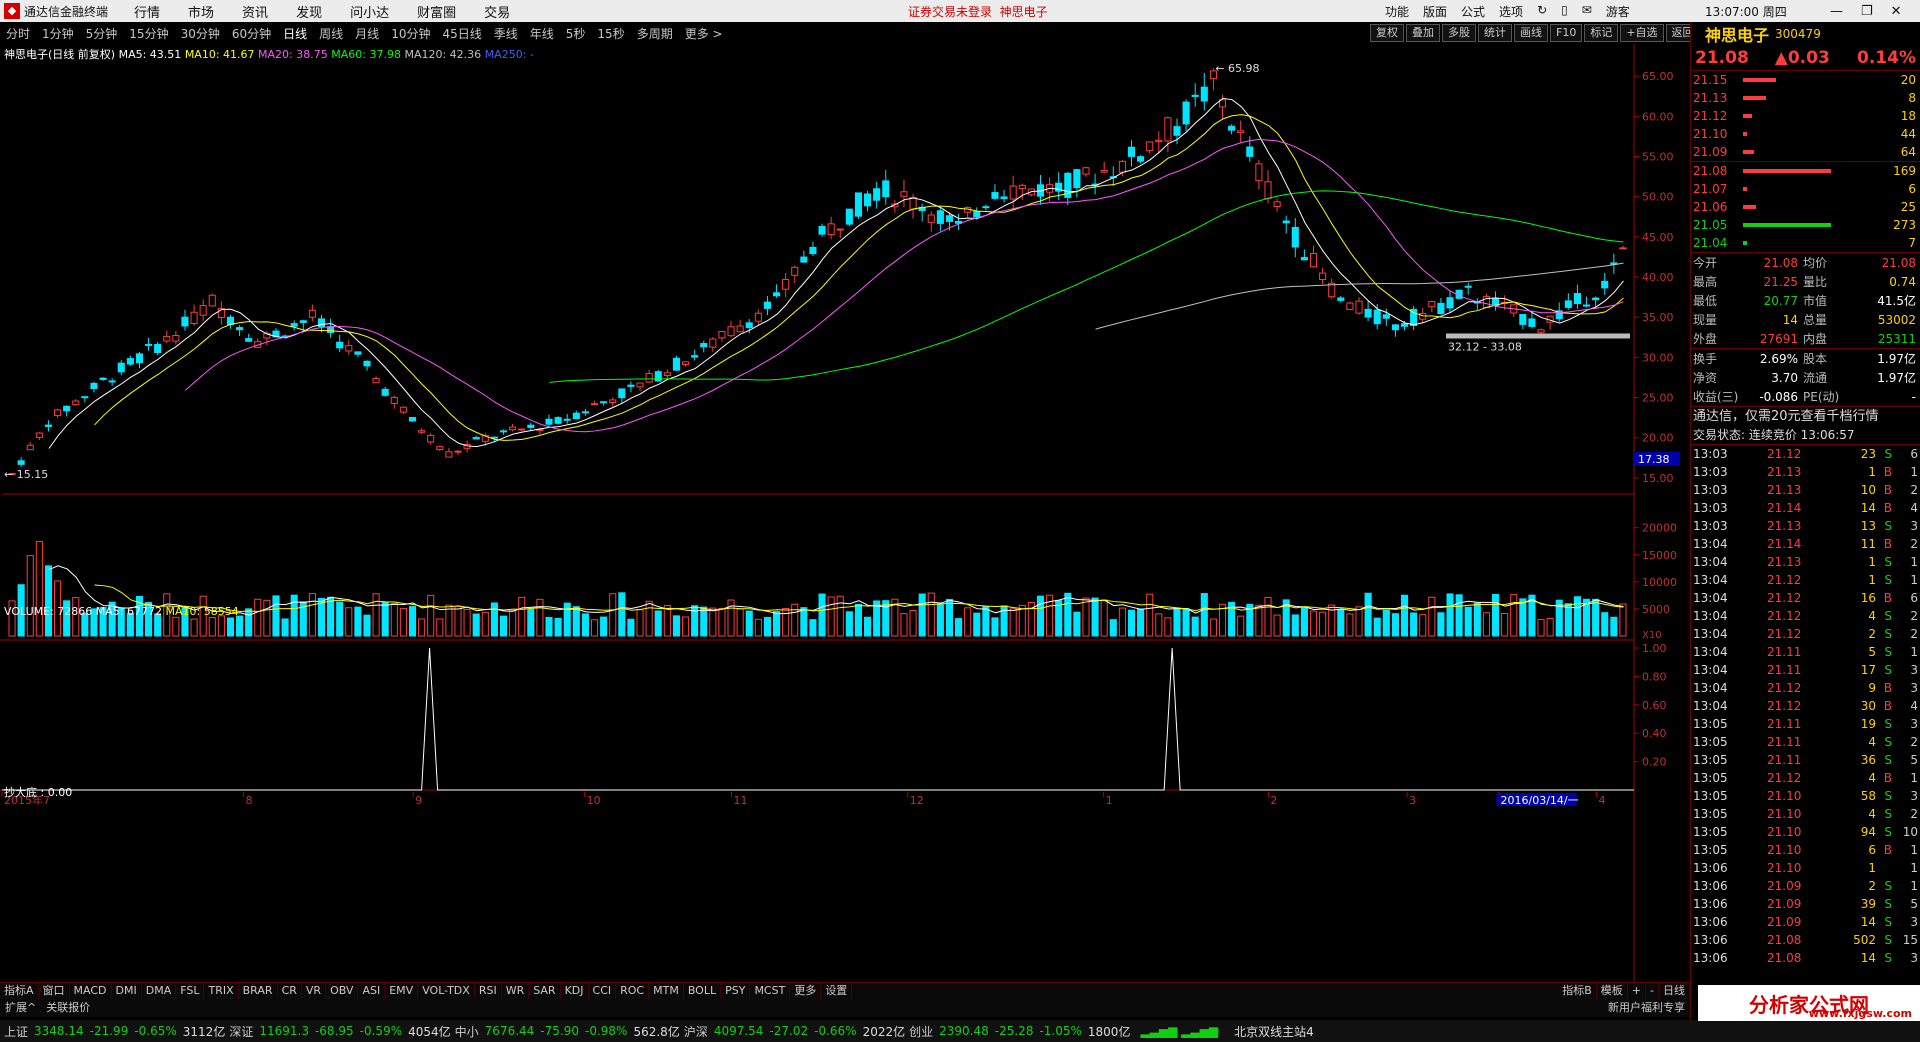 Image resolution: width=1920 pixels, height=1042 pixels. Describe the element at coordinates (200, 33) in the screenshot. I see `period-tab: 30分钟` at that location.